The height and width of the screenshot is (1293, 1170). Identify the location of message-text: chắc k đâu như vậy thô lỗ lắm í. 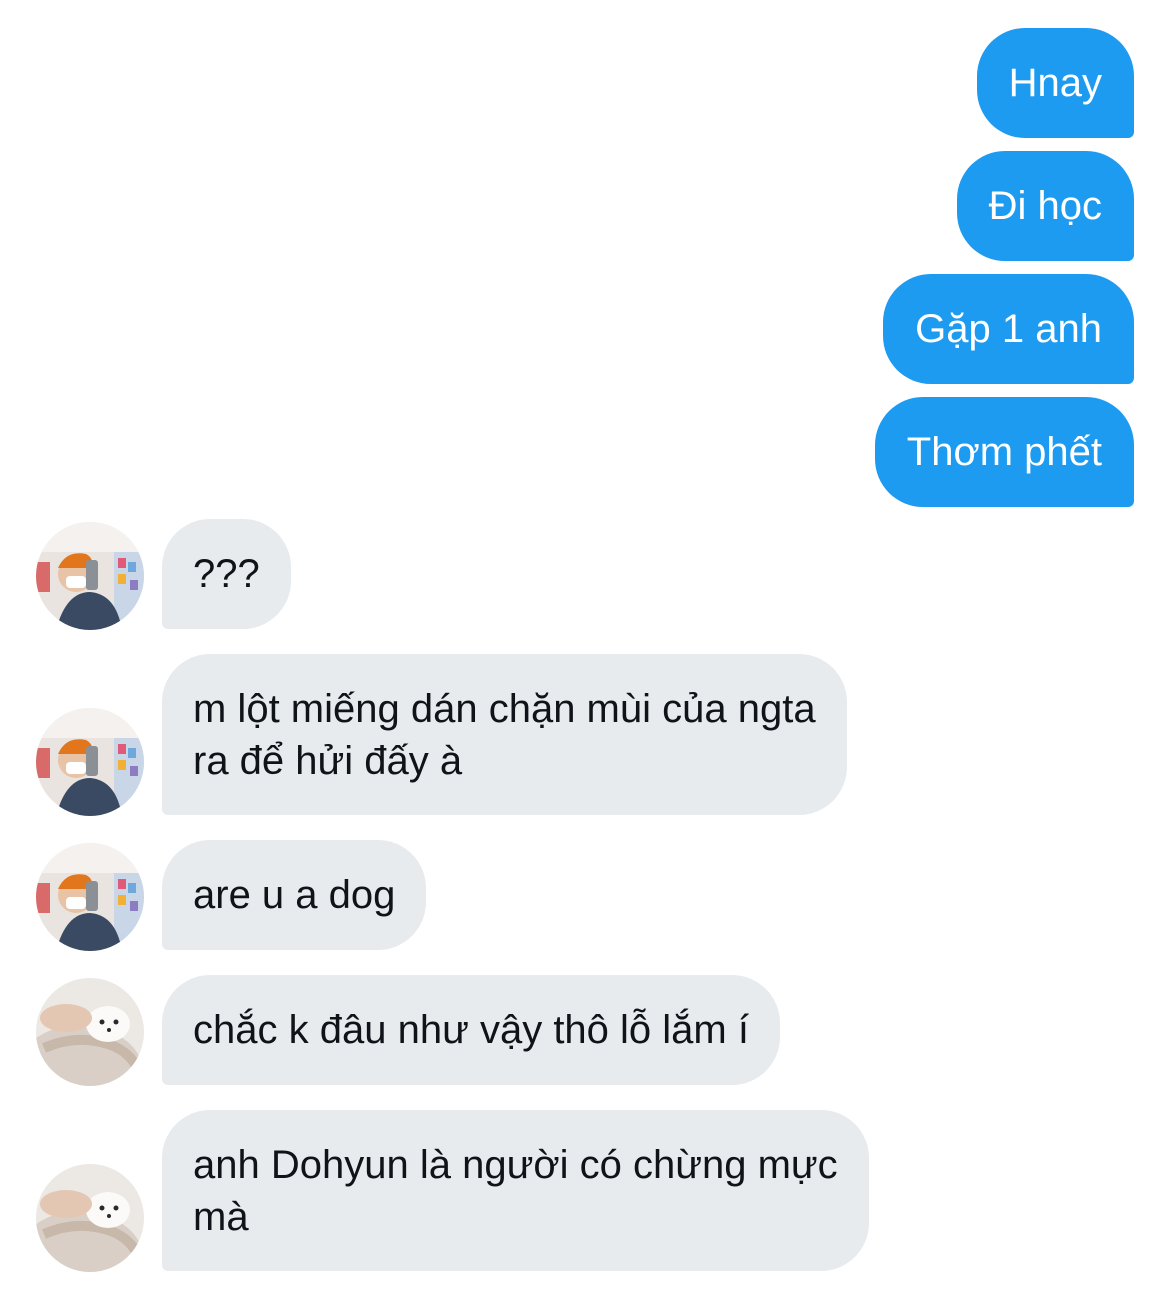
(471, 1030).